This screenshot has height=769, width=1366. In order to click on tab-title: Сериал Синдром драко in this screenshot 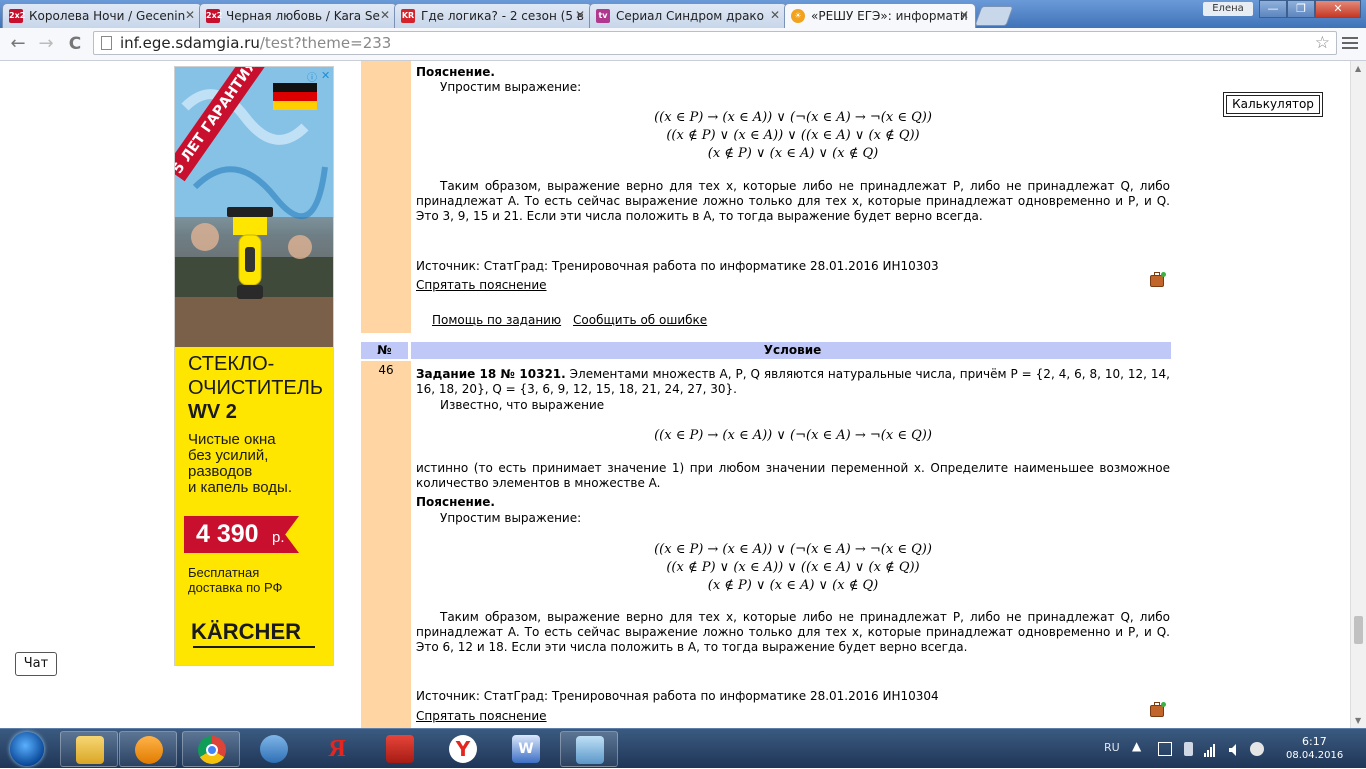, I will do `click(690, 16)`.